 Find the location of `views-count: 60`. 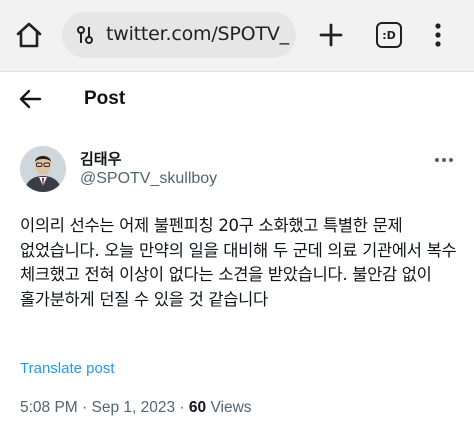

views-count: 60 is located at coordinates (197, 407).